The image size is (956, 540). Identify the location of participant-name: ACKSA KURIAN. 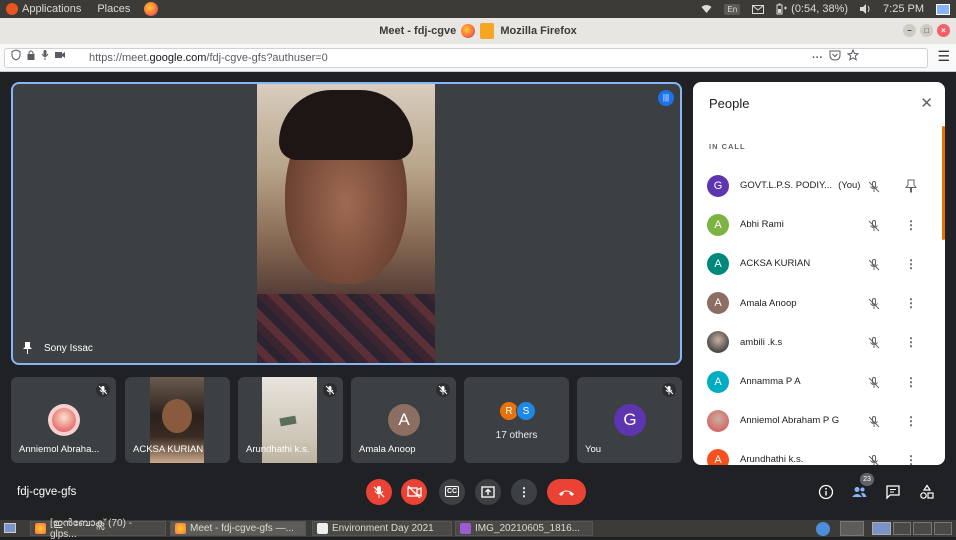
(775, 263).